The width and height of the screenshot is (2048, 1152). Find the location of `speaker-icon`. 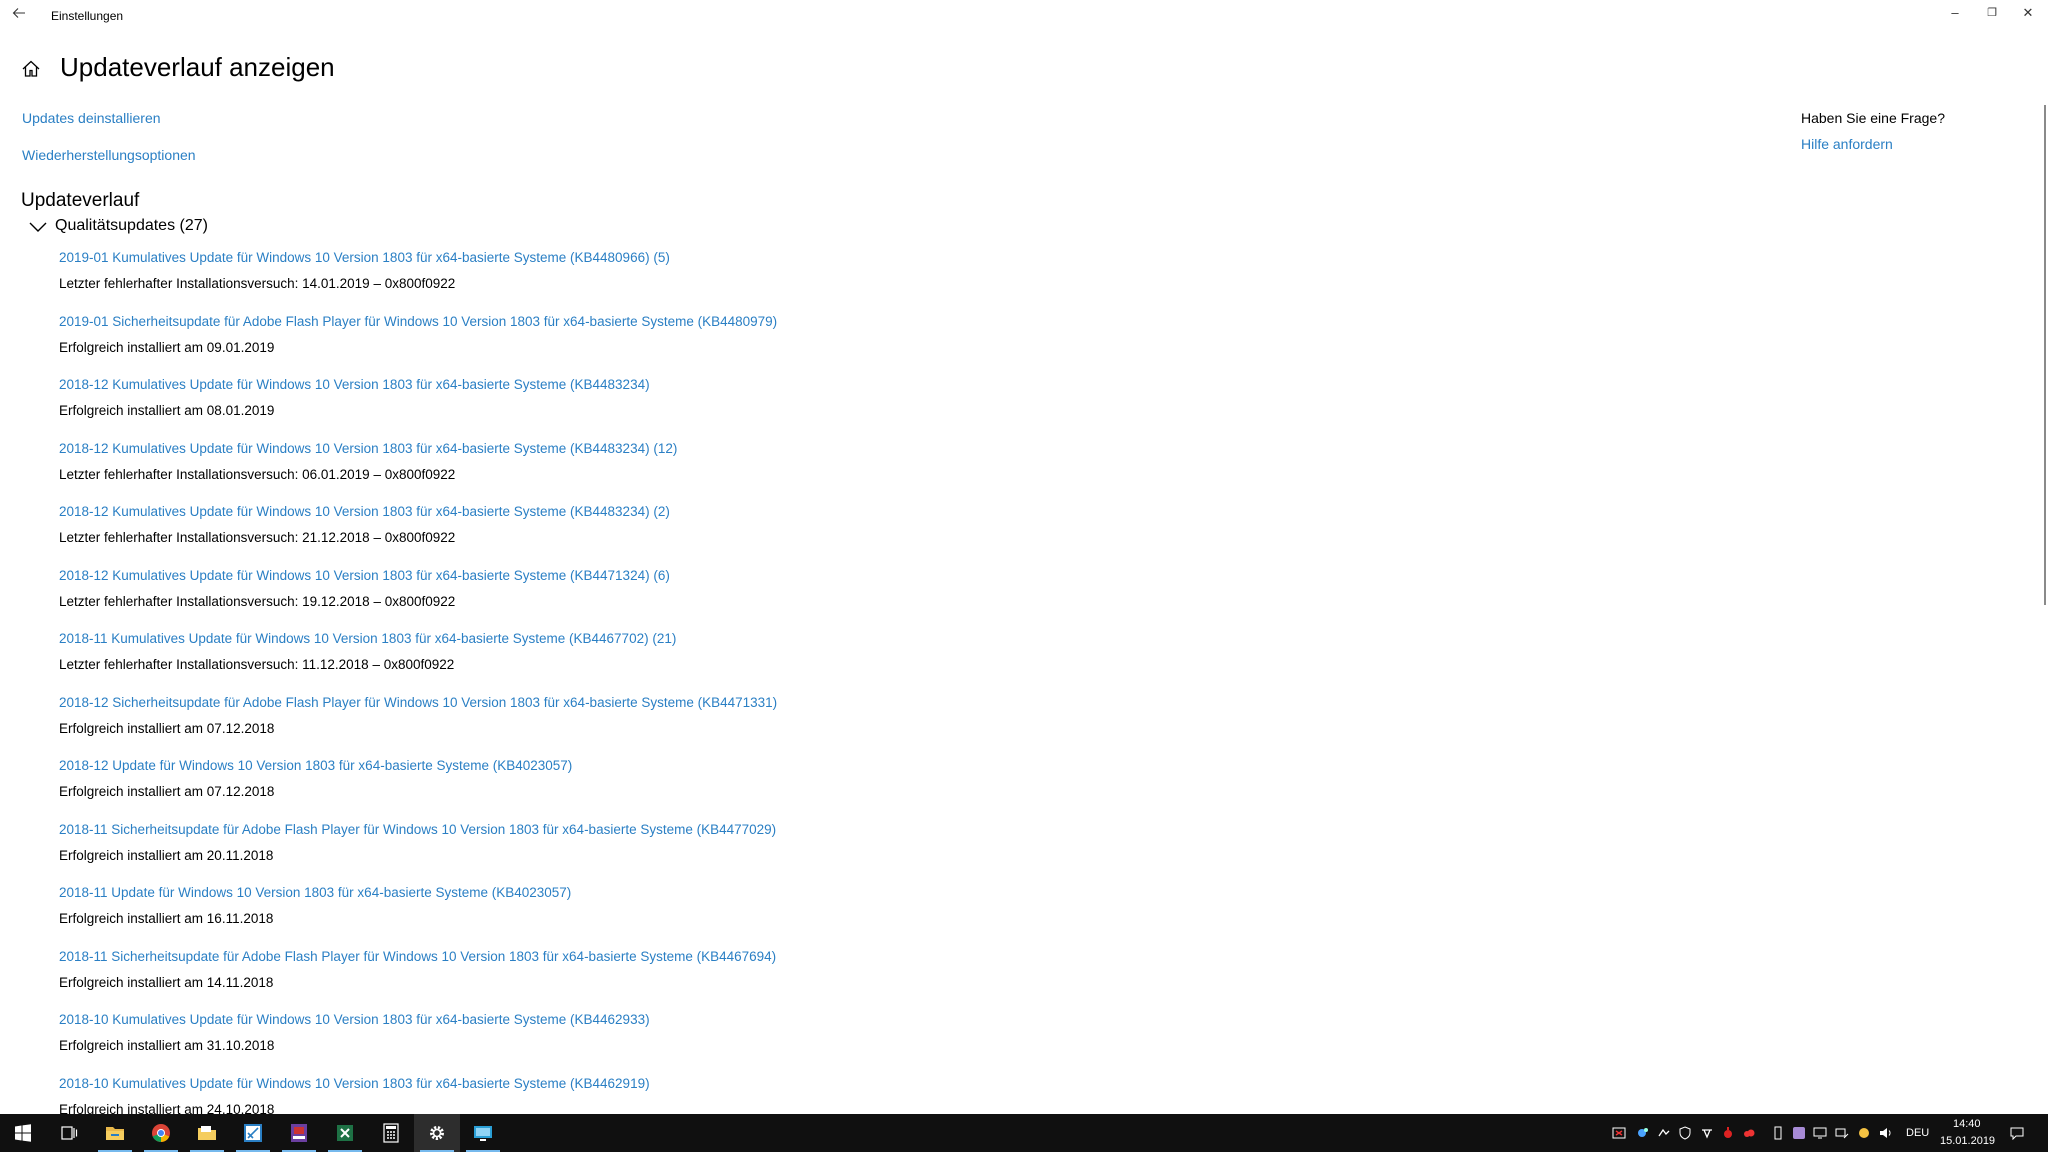

speaker-icon is located at coordinates (1886, 1133).